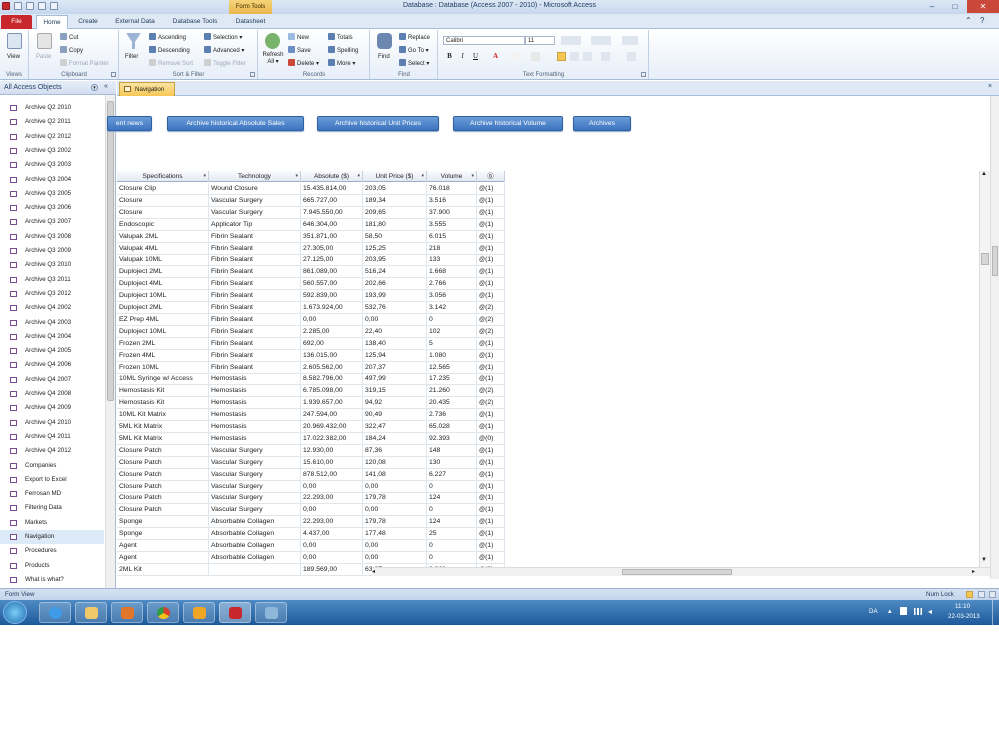 This screenshot has height=730, width=999. I want to click on cell-absolute: 136.015,00, so click(332, 355).